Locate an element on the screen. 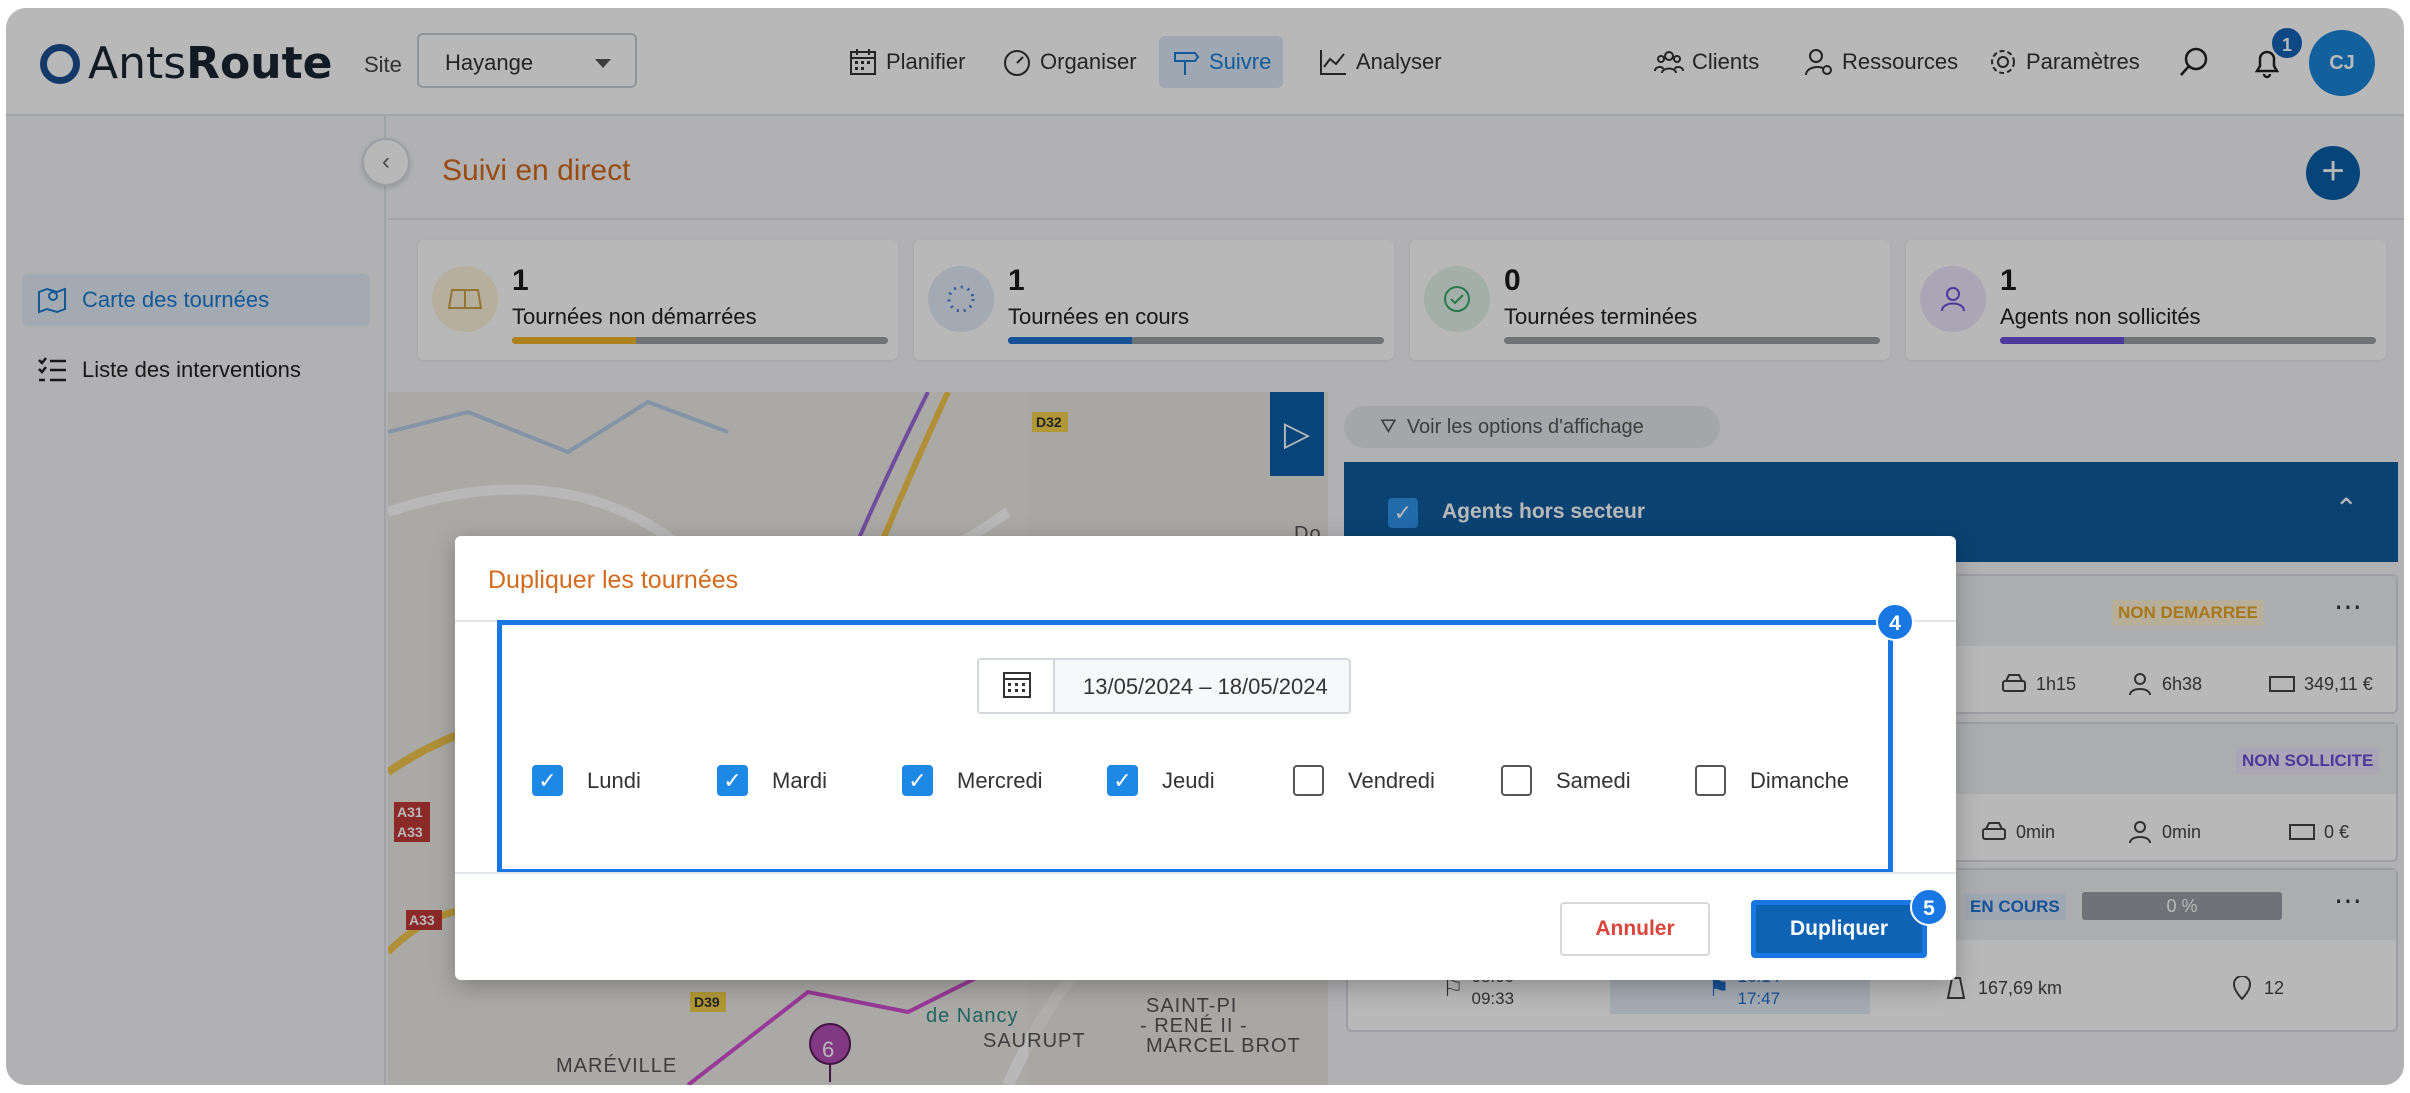 This screenshot has height=1093, width=2410. step-badge: 4 is located at coordinates (1895, 622).